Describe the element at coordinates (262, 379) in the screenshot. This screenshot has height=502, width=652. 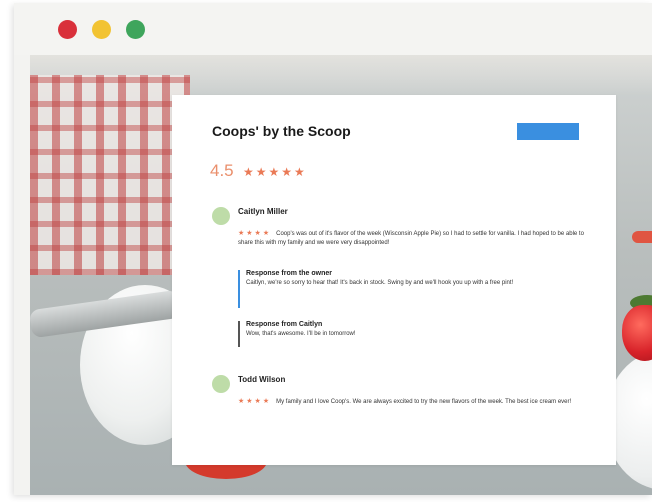
I see `reviewer-name: Todd Wilson` at that location.